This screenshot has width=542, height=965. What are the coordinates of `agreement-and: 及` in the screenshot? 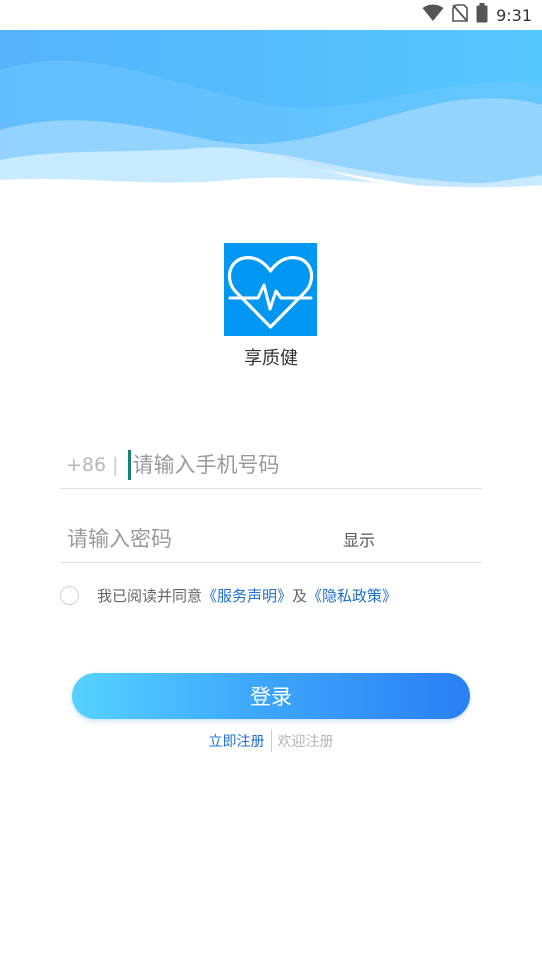 It's located at (300, 595).